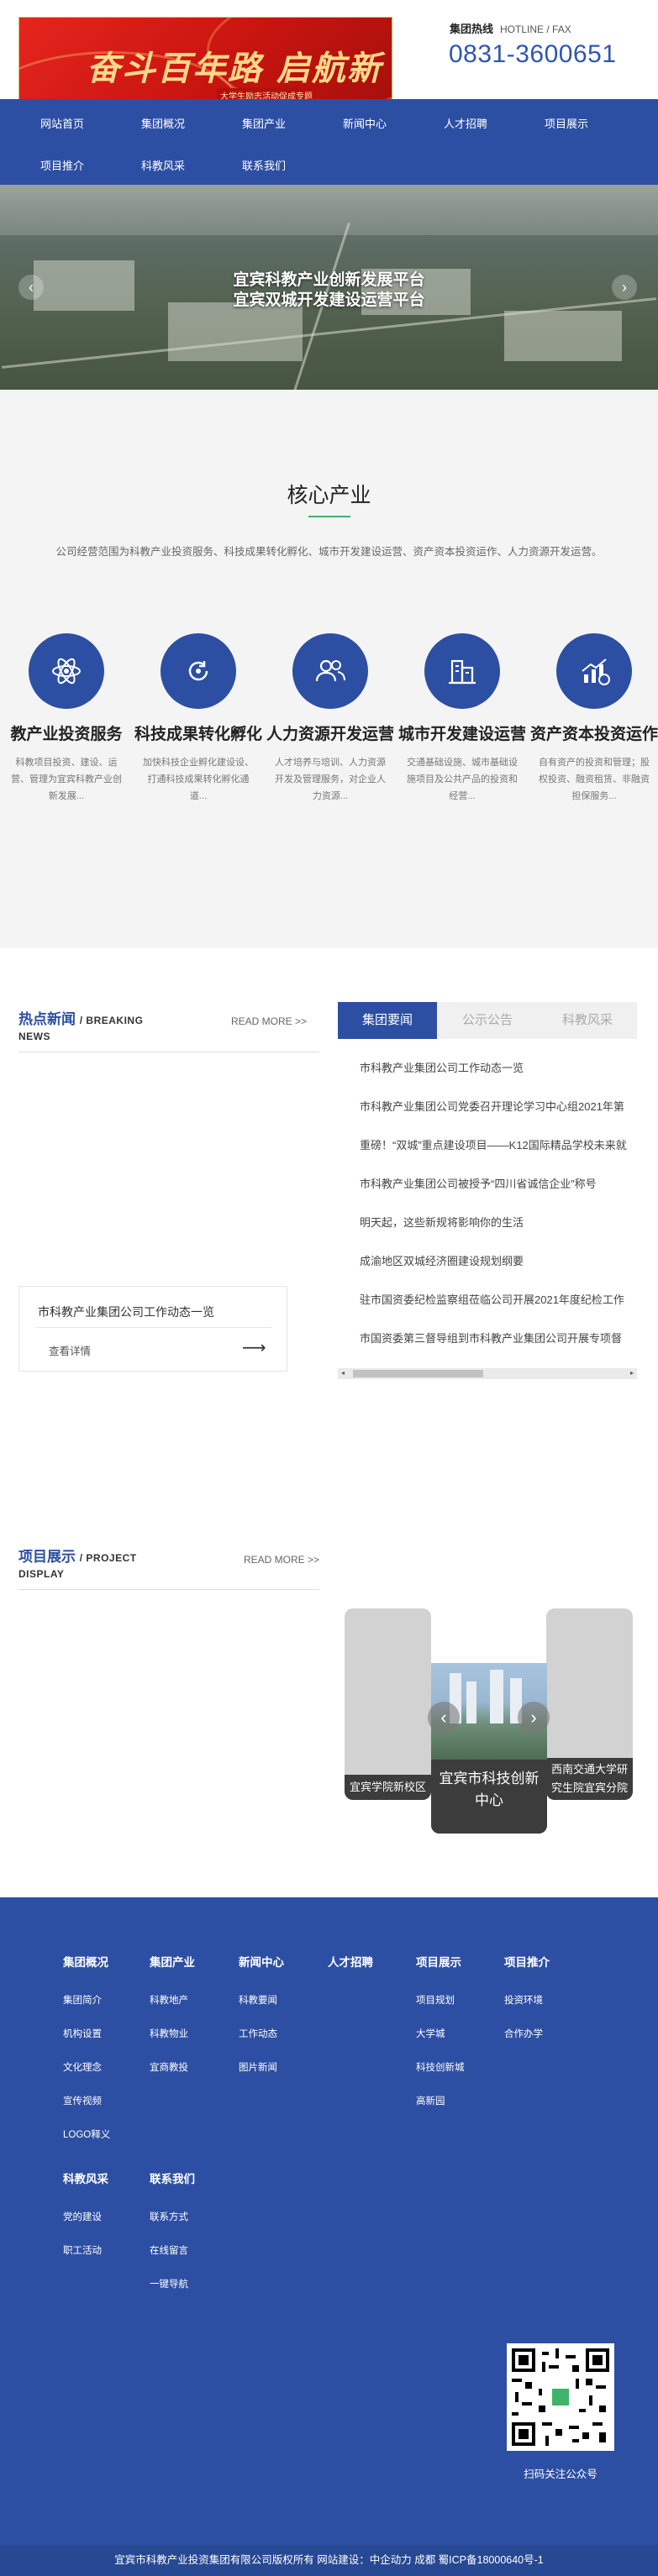  I want to click on project-card: 西南交通大学研究生院宜宾分院, so click(589, 1704).